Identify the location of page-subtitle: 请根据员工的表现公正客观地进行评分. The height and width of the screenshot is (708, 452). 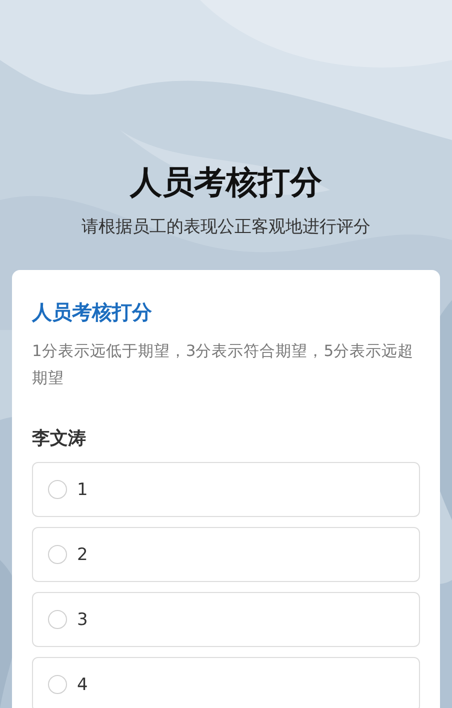
(226, 227).